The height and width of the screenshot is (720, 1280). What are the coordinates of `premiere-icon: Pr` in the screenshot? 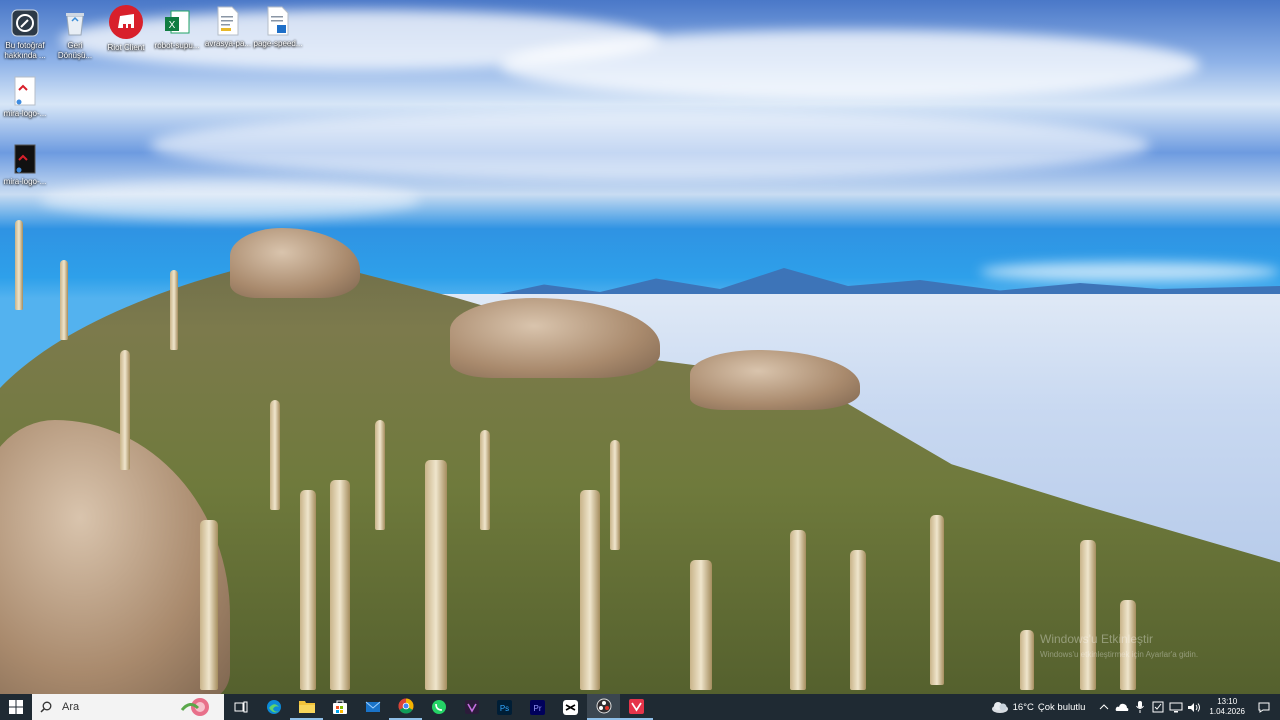 It's located at (537, 707).